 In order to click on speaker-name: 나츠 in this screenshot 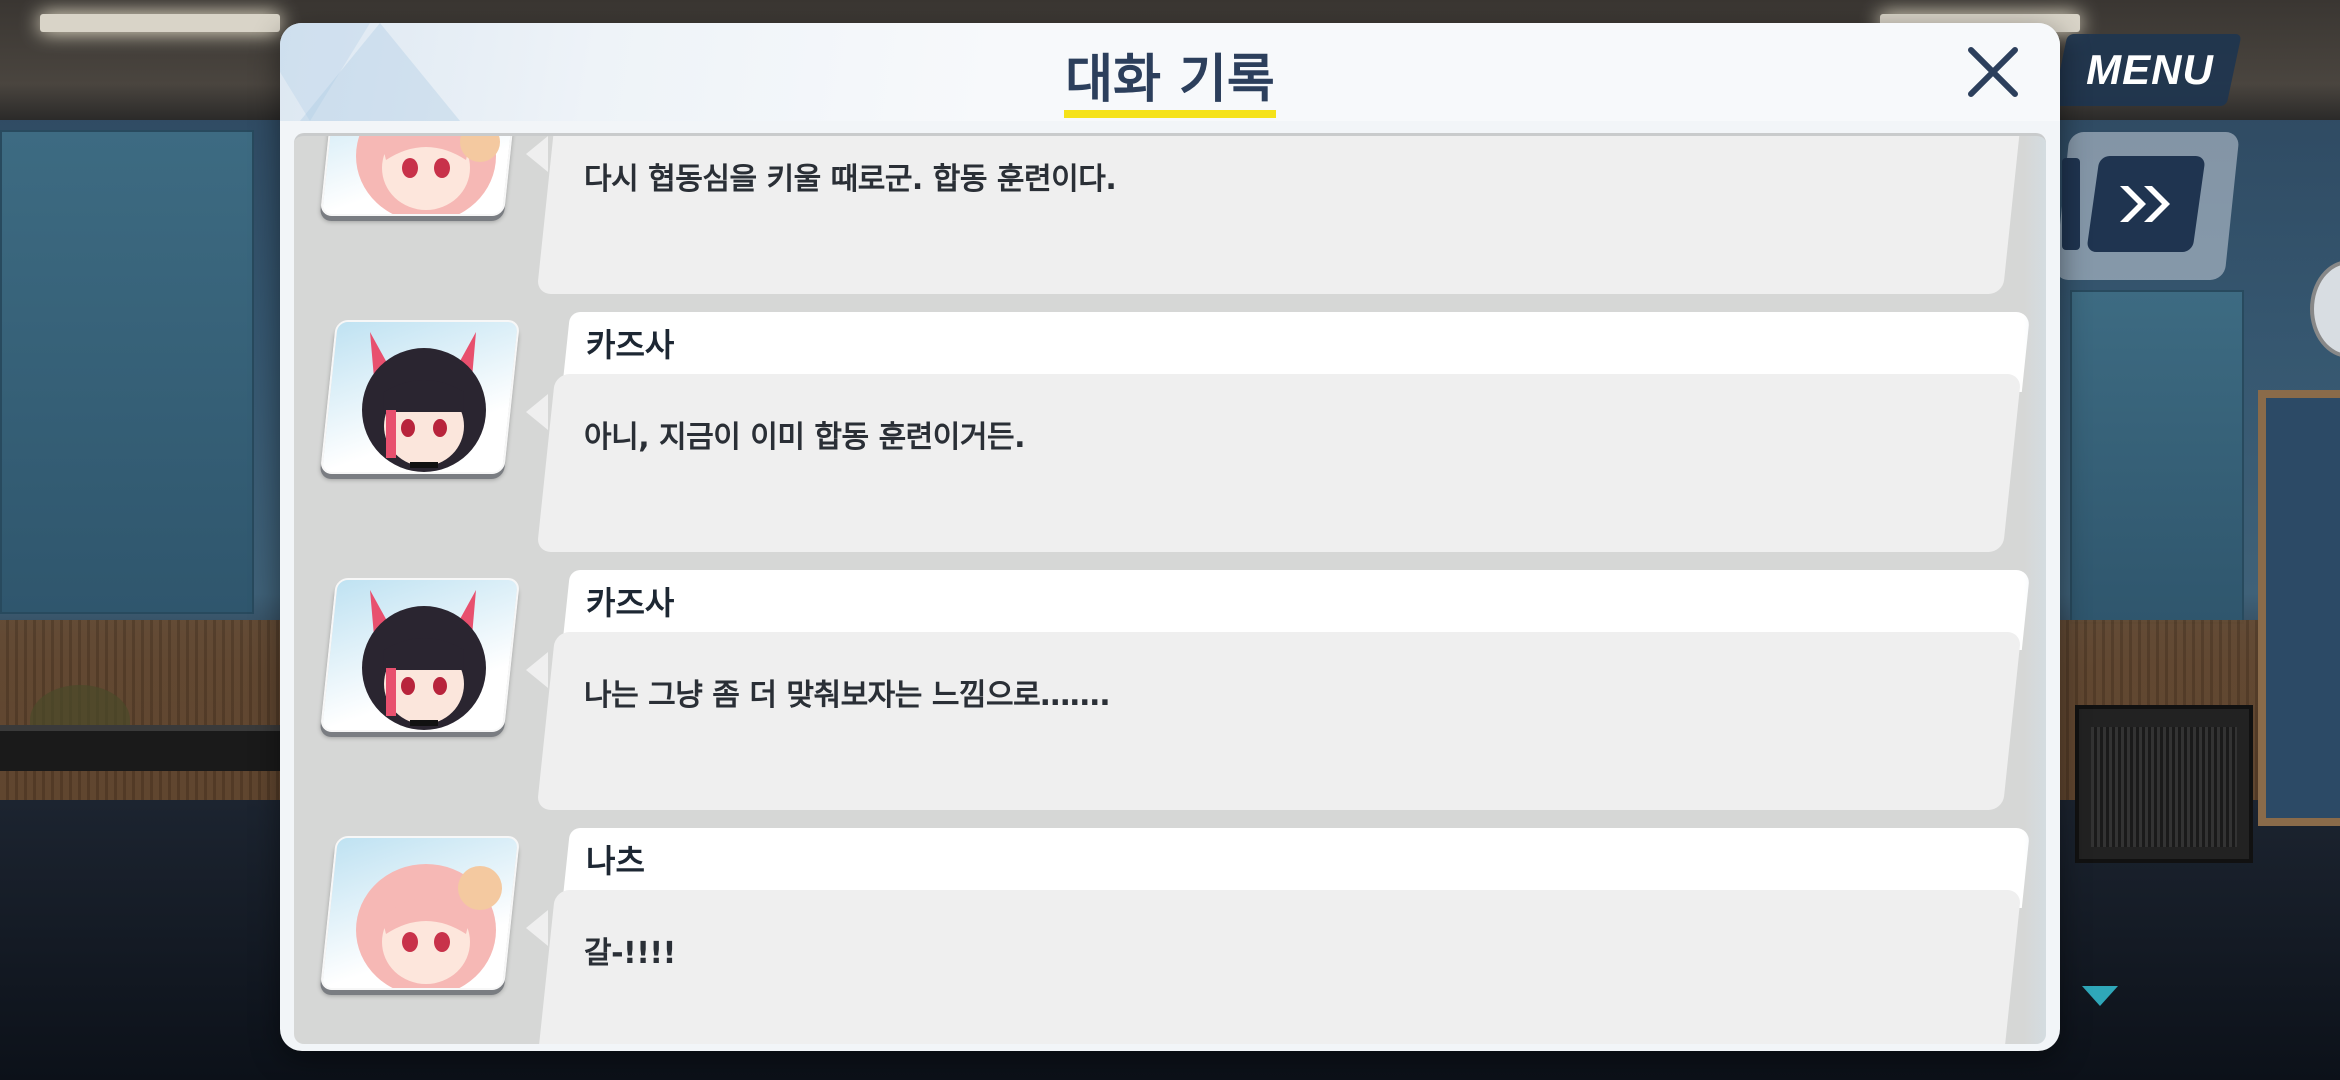, I will do `click(615, 861)`.